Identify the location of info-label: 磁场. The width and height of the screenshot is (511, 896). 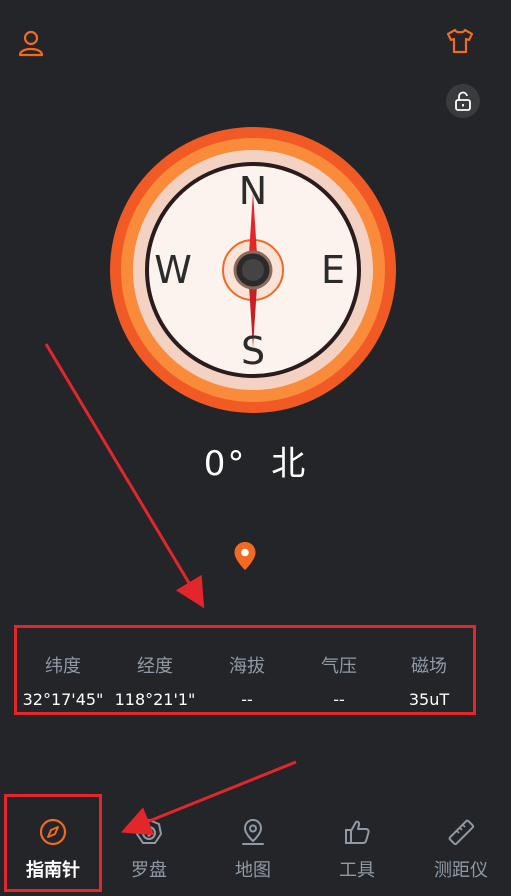
(429, 666).